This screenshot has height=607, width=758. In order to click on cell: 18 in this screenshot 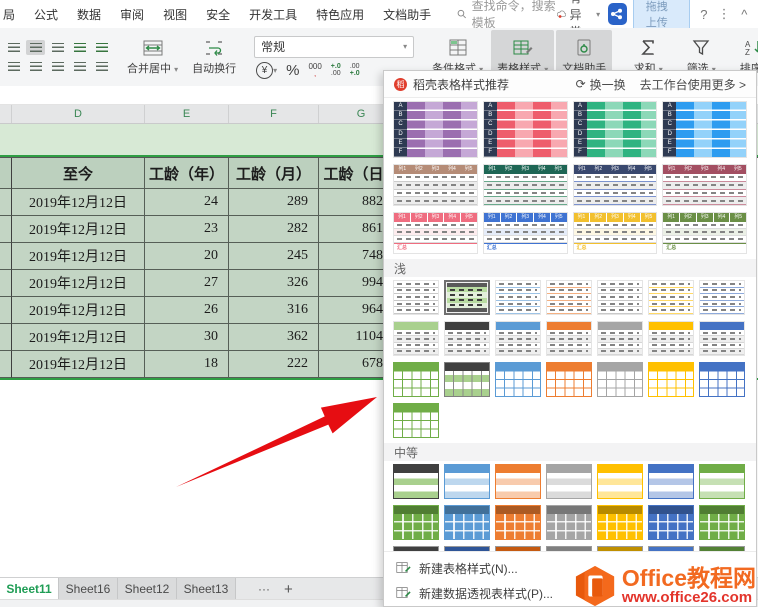, I will do `click(187, 364)`.